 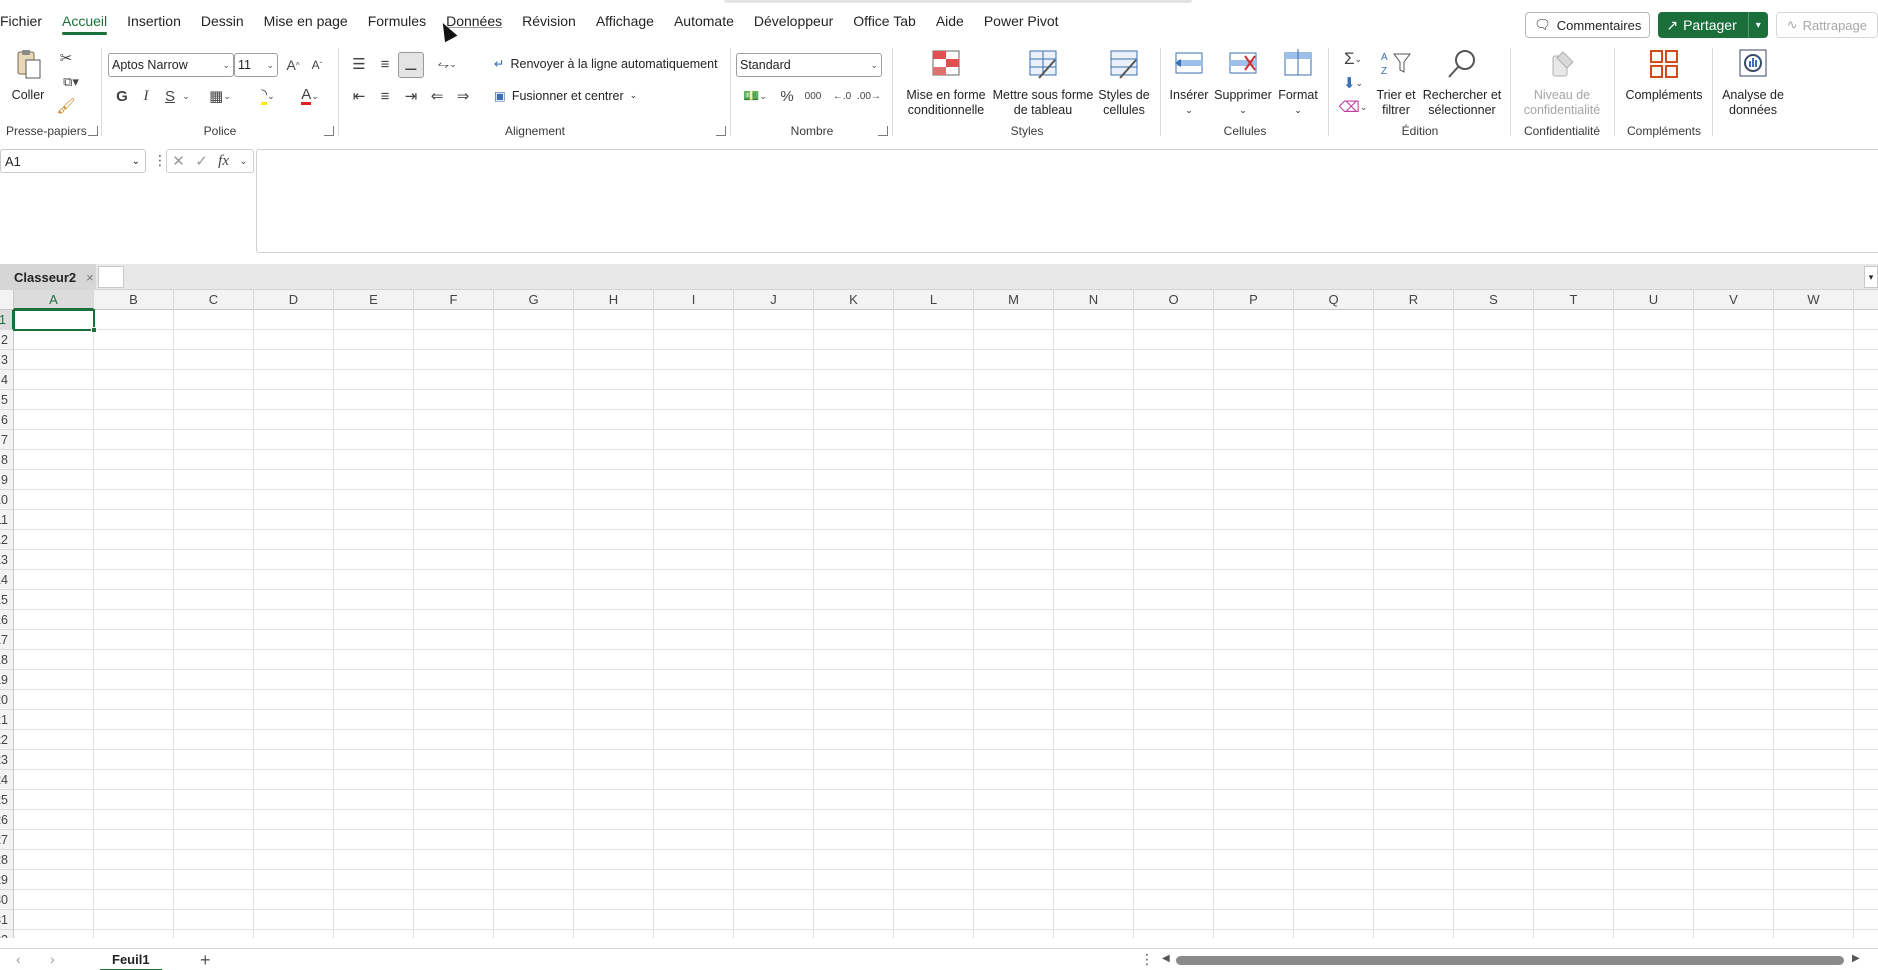 What do you see at coordinates (1174, 300) in the screenshot?
I see `column-header-o: O` at bounding box center [1174, 300].